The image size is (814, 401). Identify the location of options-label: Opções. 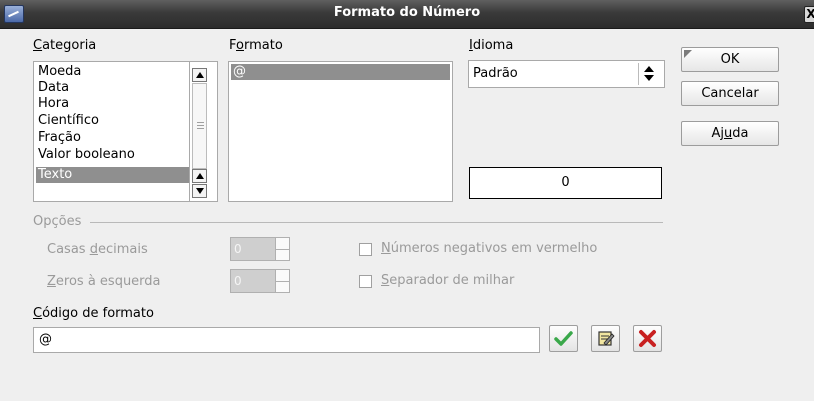
(57, 221).